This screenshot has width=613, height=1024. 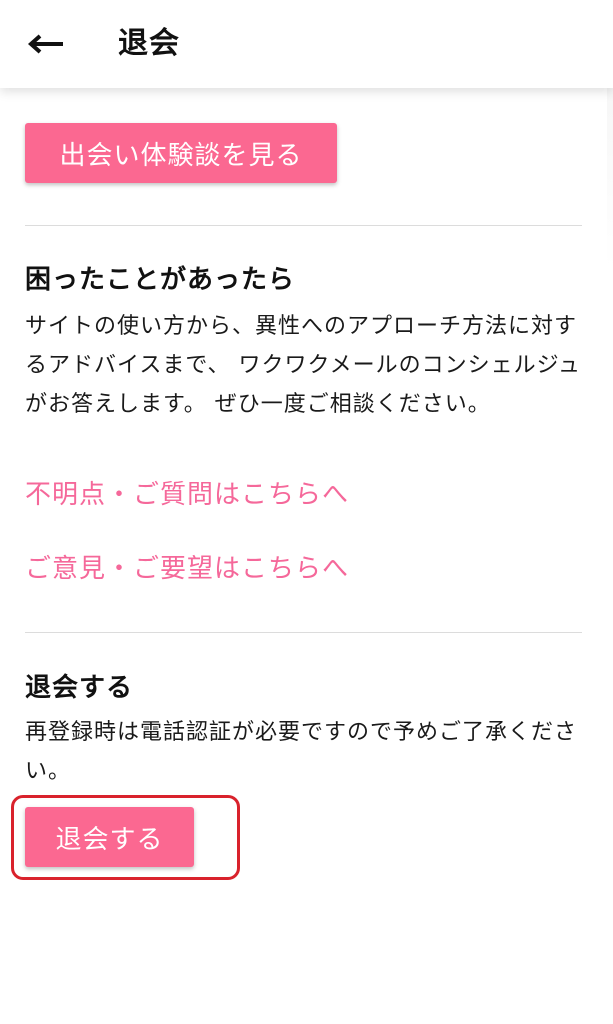 What do you see at coordinates (187, 569) in the screenshot?
I see `feedback-link: ご意見・ご要望はこちらへ` at bounding box center [187, 569].